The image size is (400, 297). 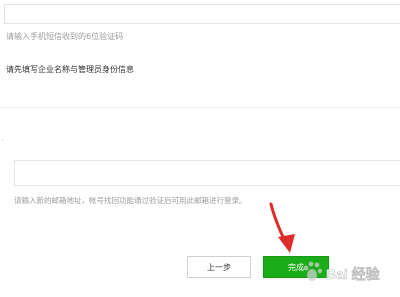 I want to click on arrow-head, so click(x=286, y=243).